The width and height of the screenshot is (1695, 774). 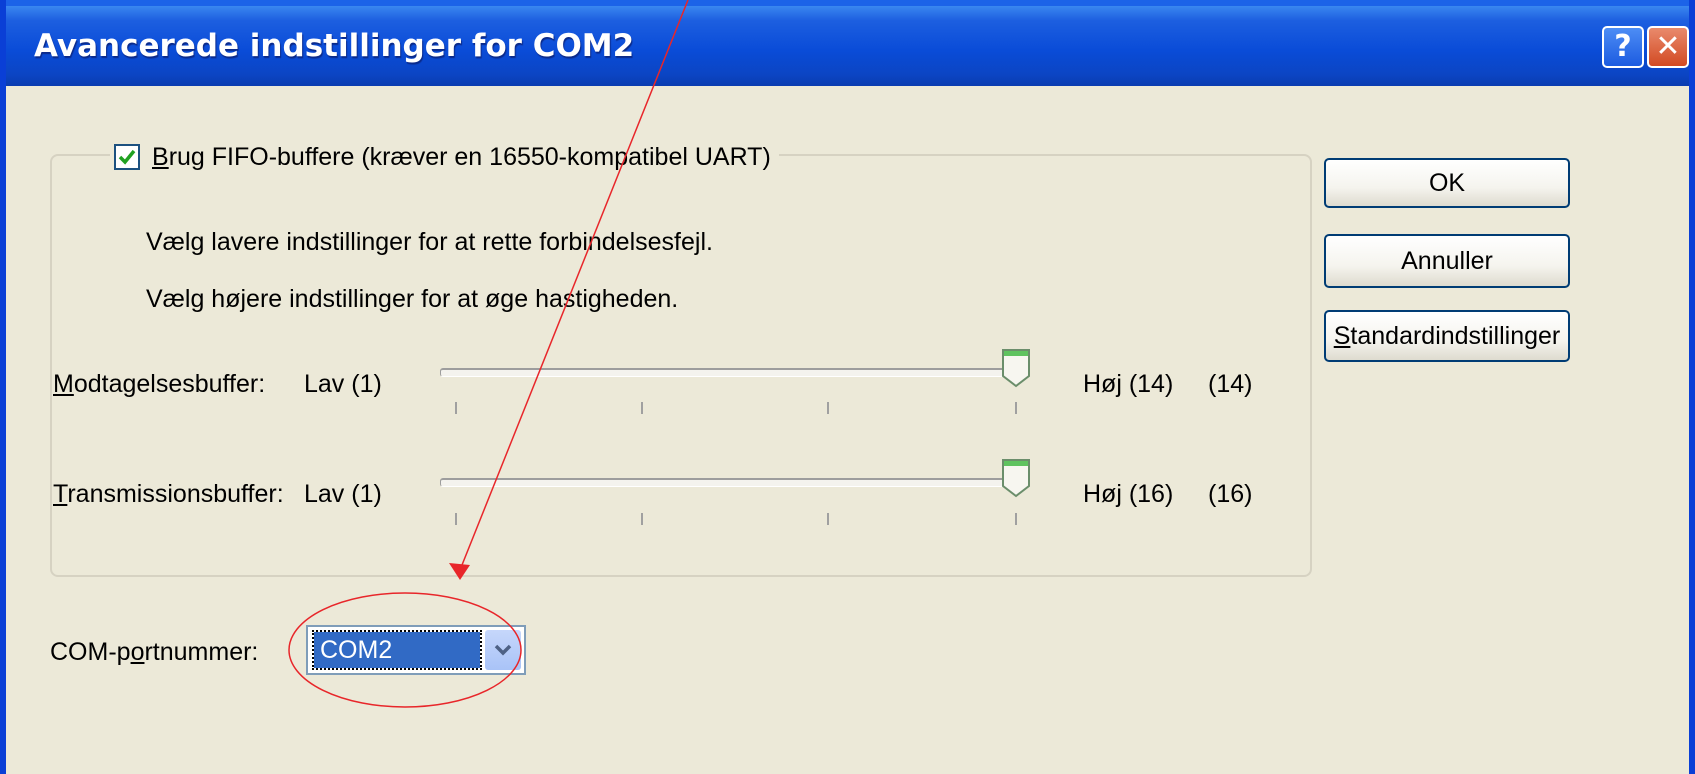 I want to click on receive-buffer-label: Modtagelsesbuffer:, so click(x=159, y=384).